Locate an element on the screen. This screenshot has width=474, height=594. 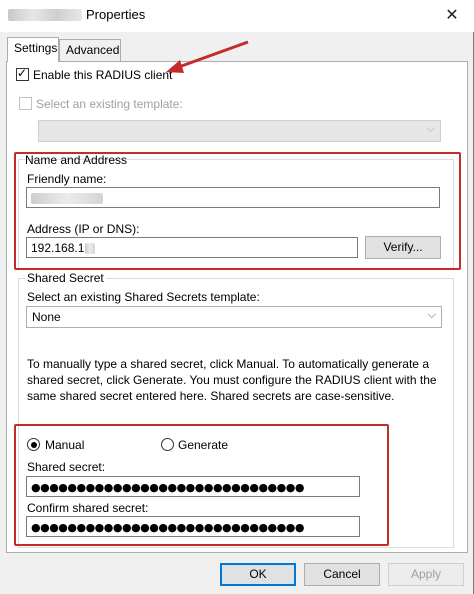
shared-secret-group-label: Shared Secret is located at coordinates (65, 278).